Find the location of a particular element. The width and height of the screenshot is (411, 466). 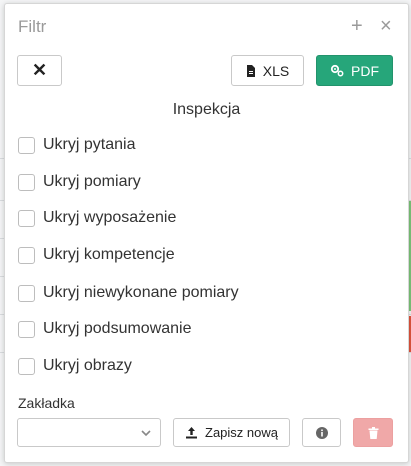

checkbox-label: Ukryj niewykonane pomiary is located at coordinates (141, 292).